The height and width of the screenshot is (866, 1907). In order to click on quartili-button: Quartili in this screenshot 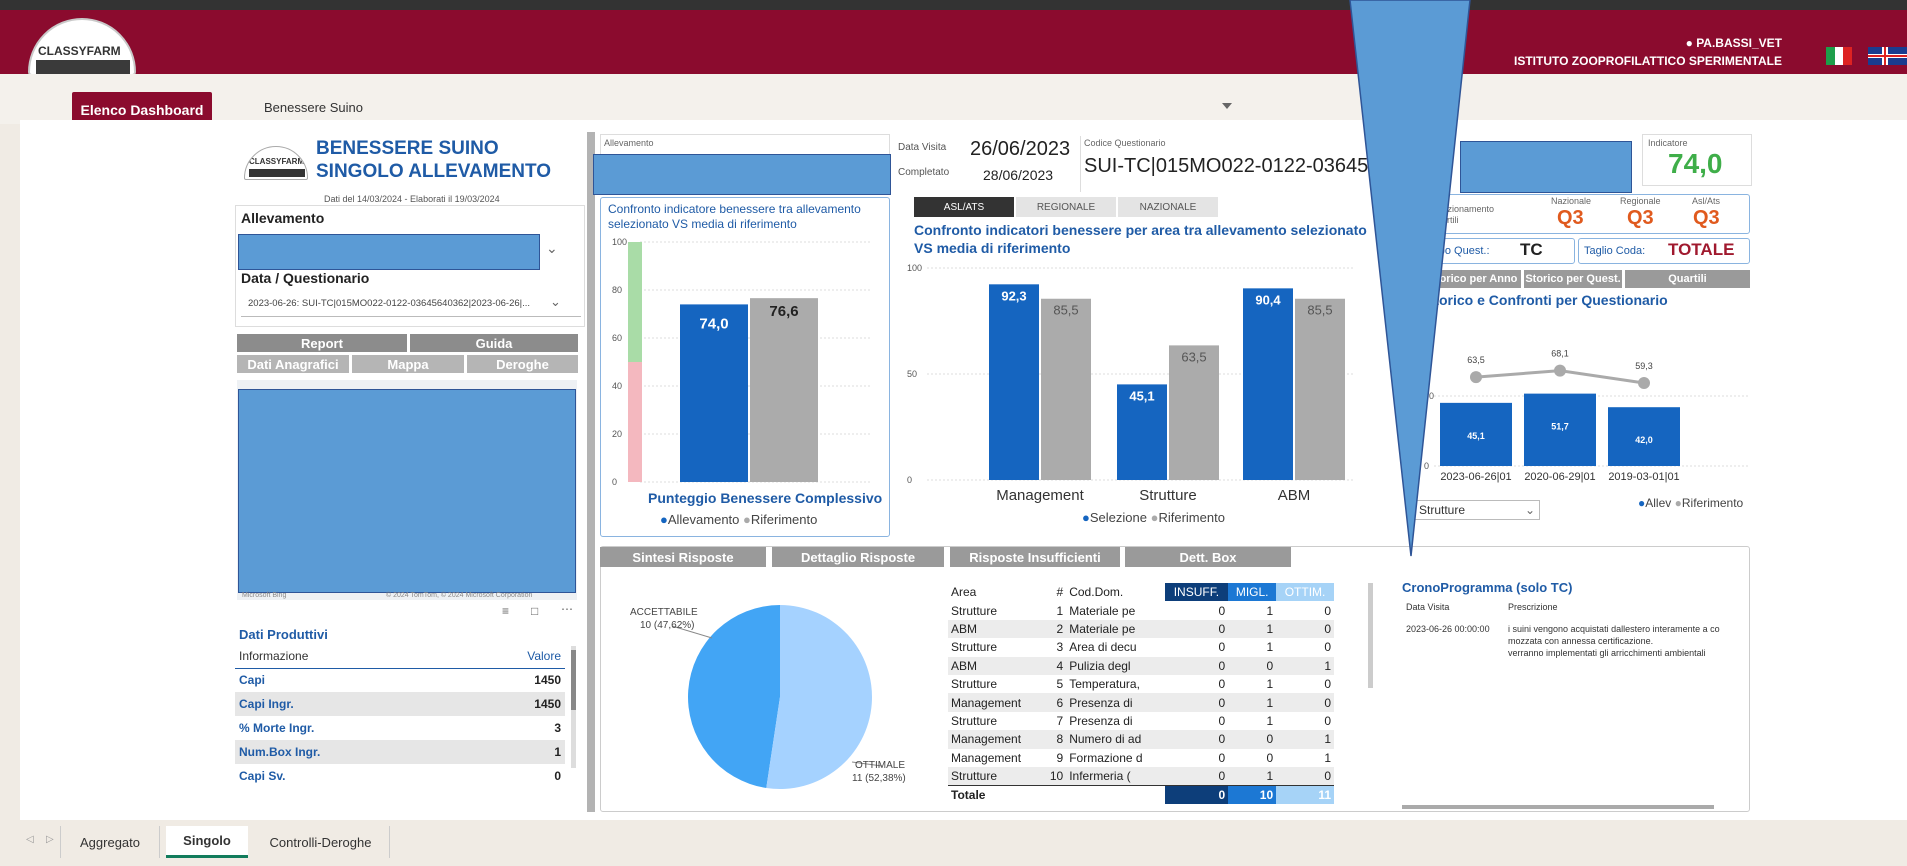, I will do `click(1687, 279)`.